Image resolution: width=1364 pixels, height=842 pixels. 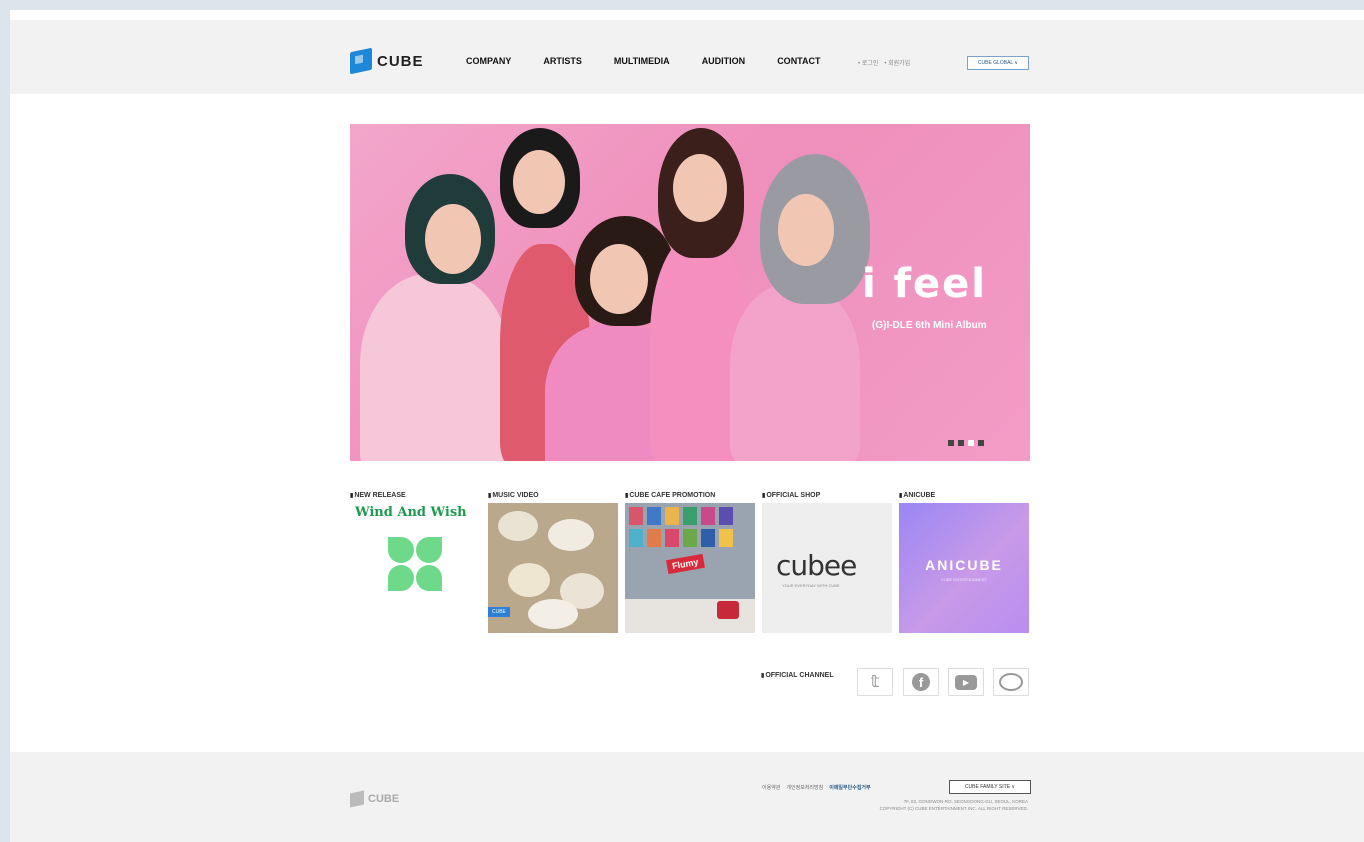 I want to click on banner-title: i feel, so click(x=925, y=284).